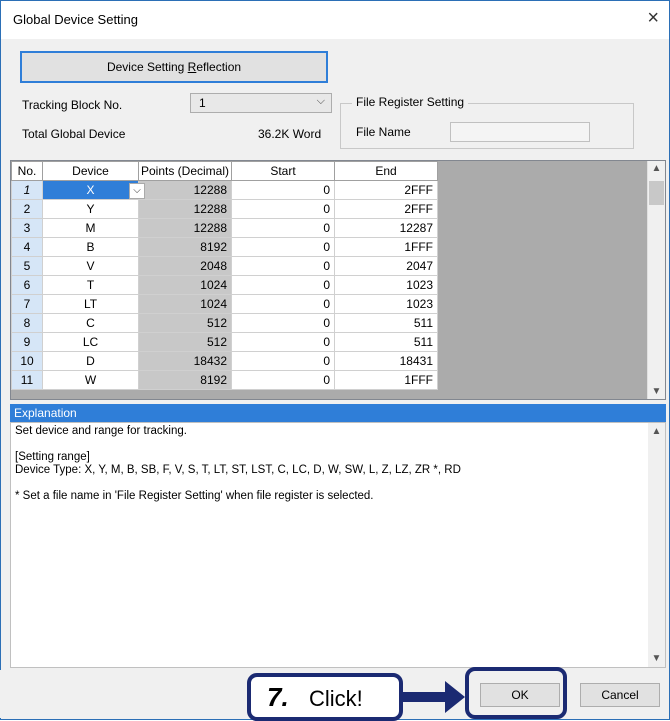 The height and width of the screenshot is (721, 670). What do you see at coordinates (174, 67) in the screenshot?
I see `device-setting-reflection-button: Device Setting Reflection` at bounding box center [174, 67].